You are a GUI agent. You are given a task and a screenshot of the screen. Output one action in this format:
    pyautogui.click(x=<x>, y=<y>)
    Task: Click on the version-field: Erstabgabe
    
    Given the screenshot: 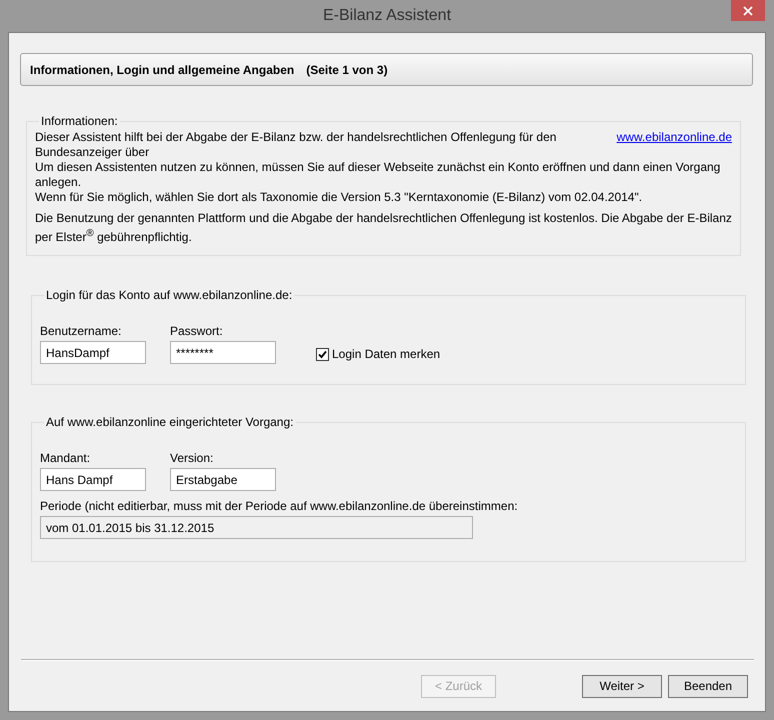 What is the action you would take?
    pyautogui.click(x=223, y=479)
    